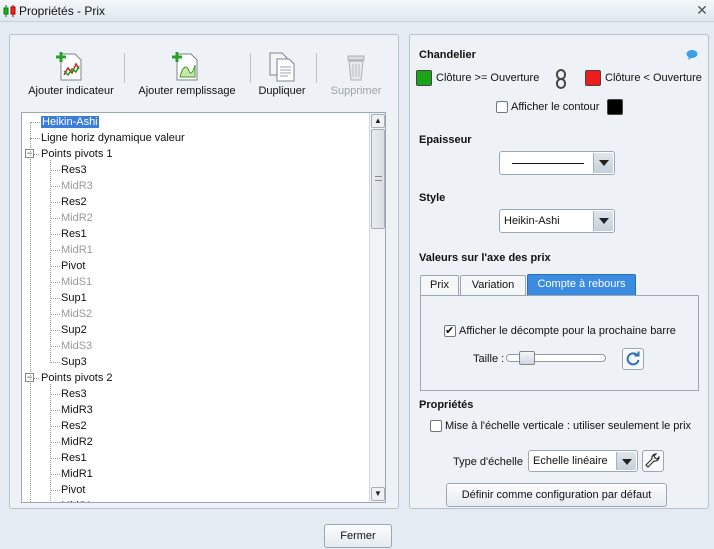 The height and width of the screenshot is (549, 714). I want to click on tree-leaf: Sup3, so click(74, 362).